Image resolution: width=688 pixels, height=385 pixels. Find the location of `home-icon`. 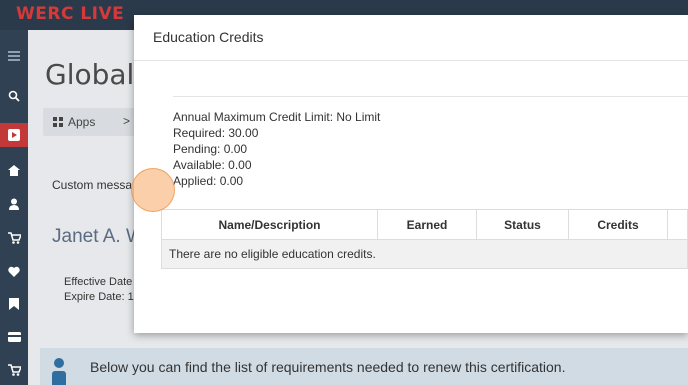

home-icon is located at coordinates (14, 170).